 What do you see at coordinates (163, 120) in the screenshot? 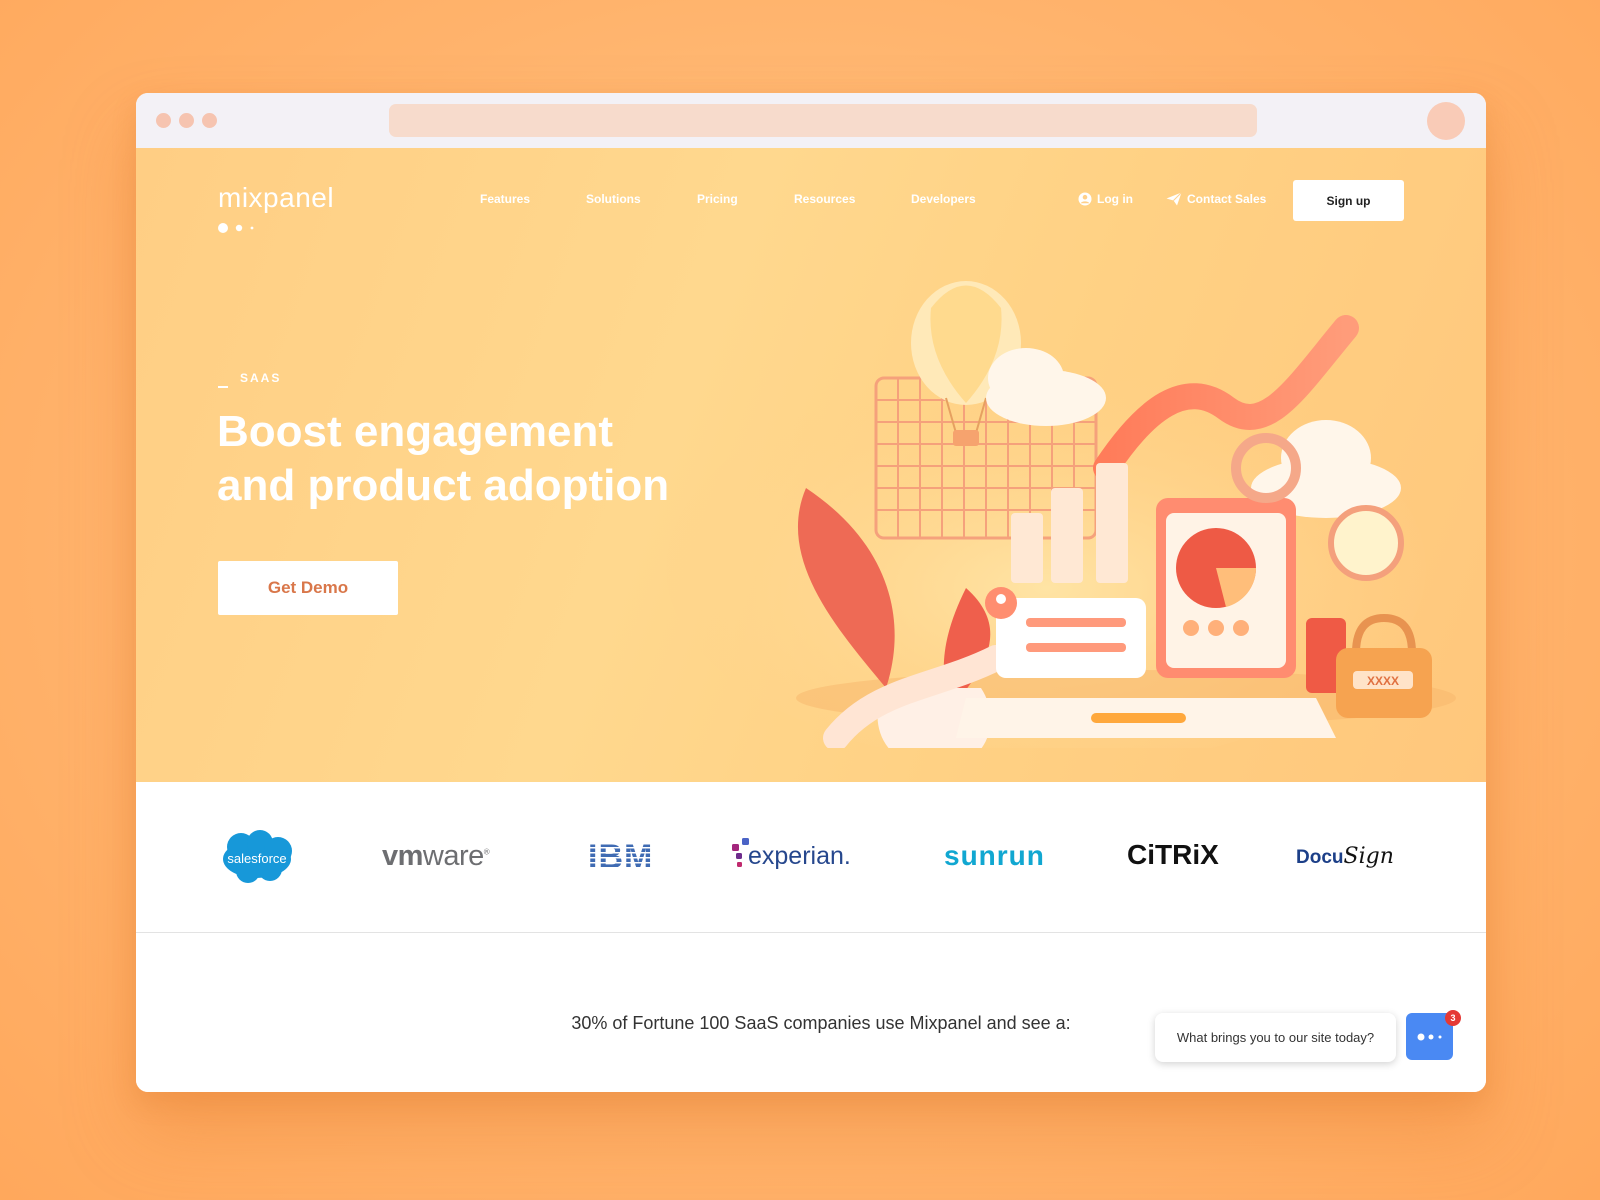
I see `window-close-dot` at bounding box center [163, 120].